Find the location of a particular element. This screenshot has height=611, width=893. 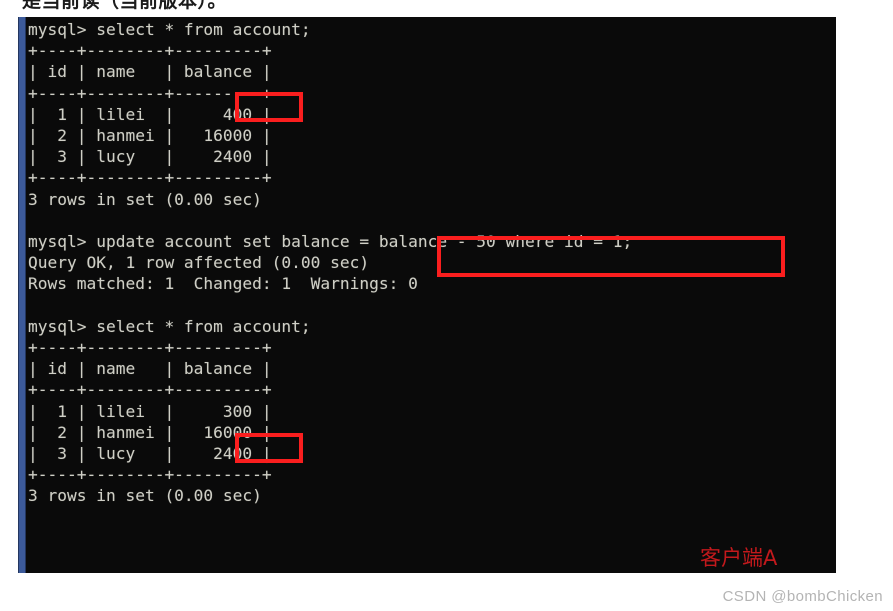

terminal-scrollbar-track is located at coordinates (22, 295).